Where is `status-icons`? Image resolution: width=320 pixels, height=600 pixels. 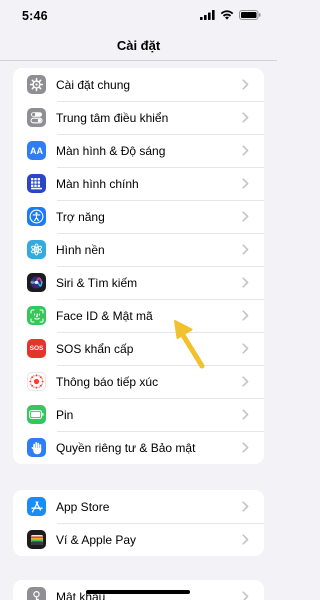
status-icons is located at coordinates (230, 16).